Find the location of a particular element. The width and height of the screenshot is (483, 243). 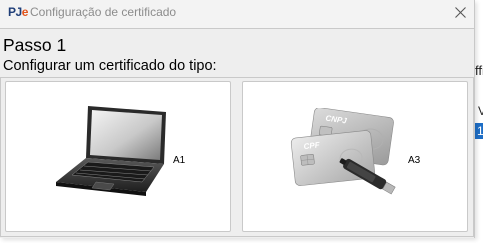

background-text-fragment: ffi is located at coordinates (479, 70).